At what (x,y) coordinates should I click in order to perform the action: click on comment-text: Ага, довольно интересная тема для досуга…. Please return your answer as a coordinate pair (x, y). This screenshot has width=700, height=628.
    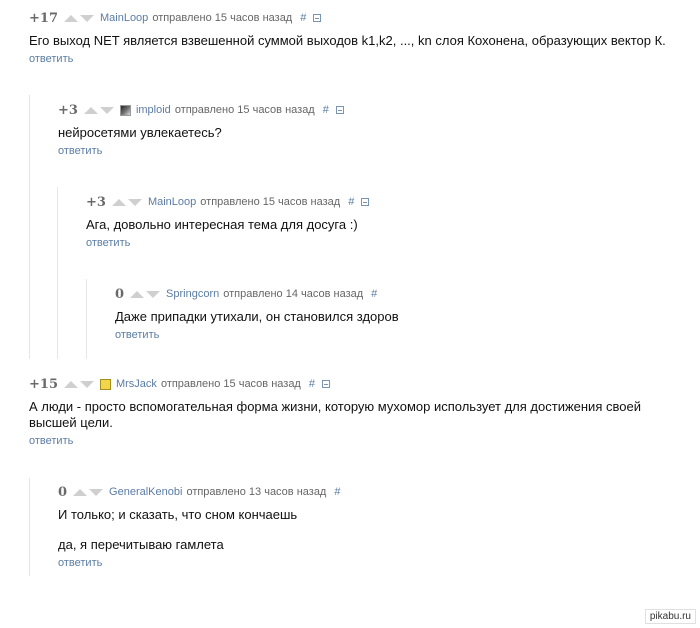
    Looking at the image, I should click on (222, 224).